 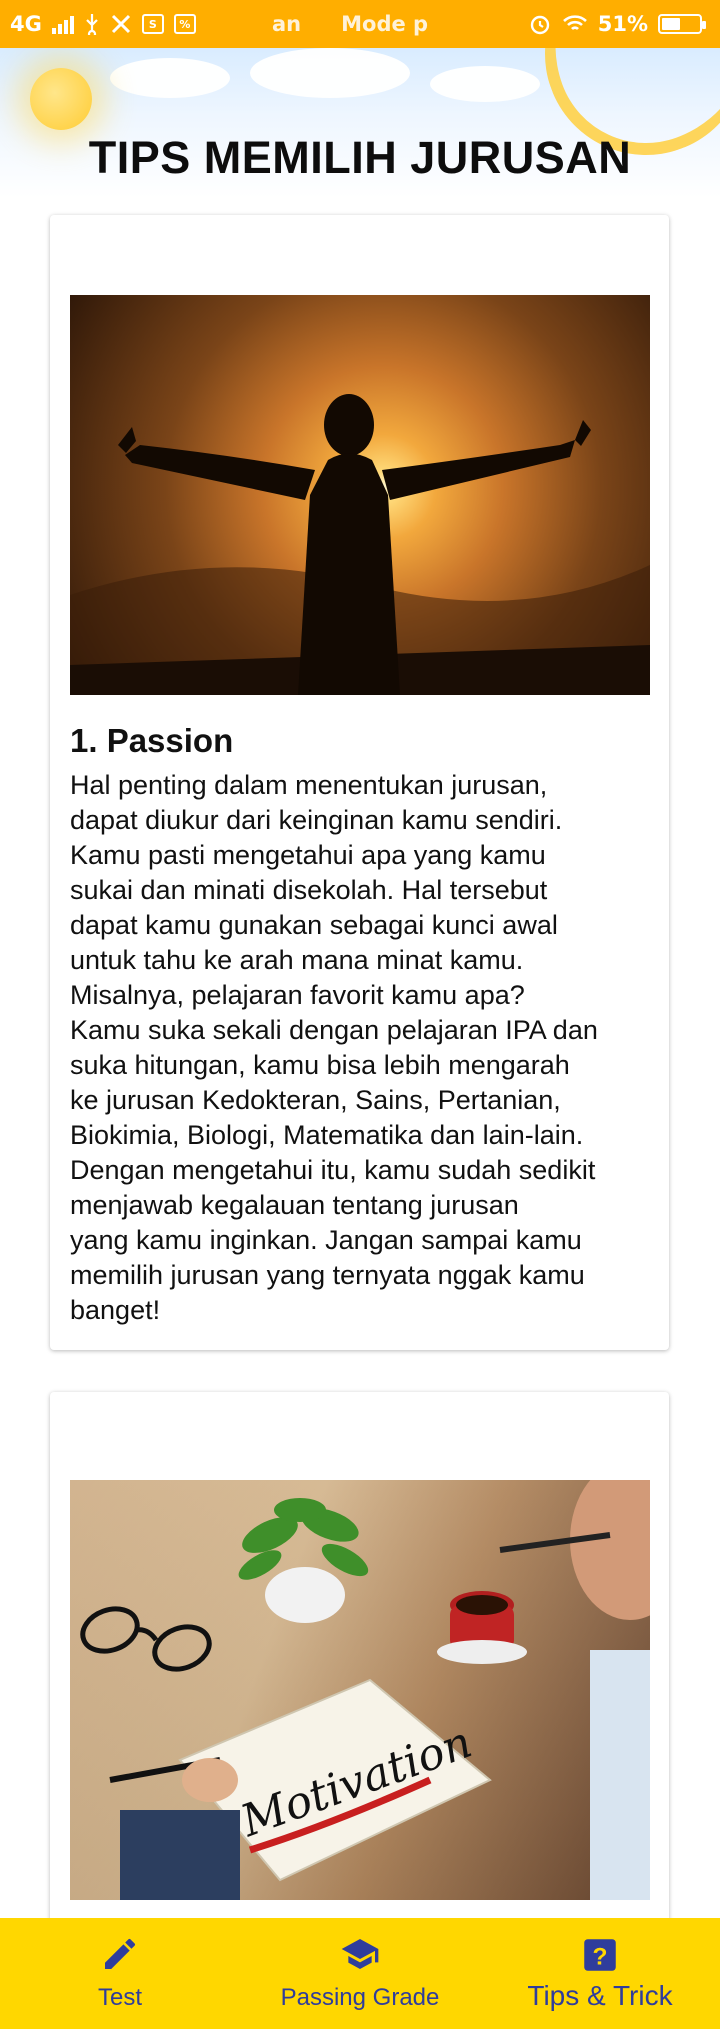 I want to click on usb-icon, so click(x=92, y=24).